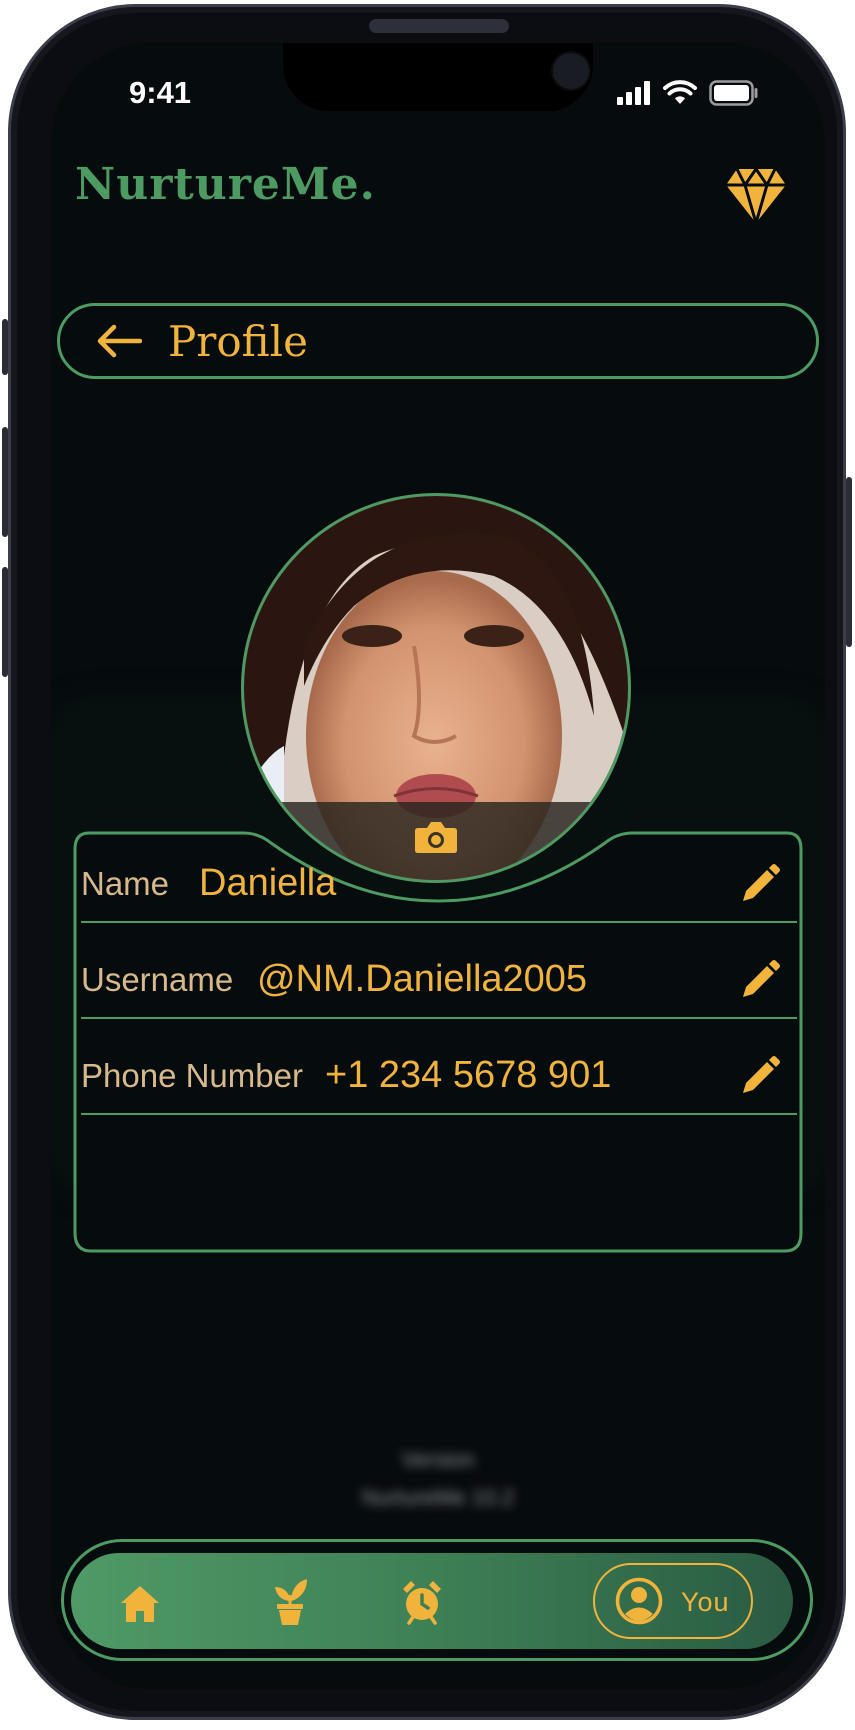  I want to click on plant-icon, so click(290, 1602).